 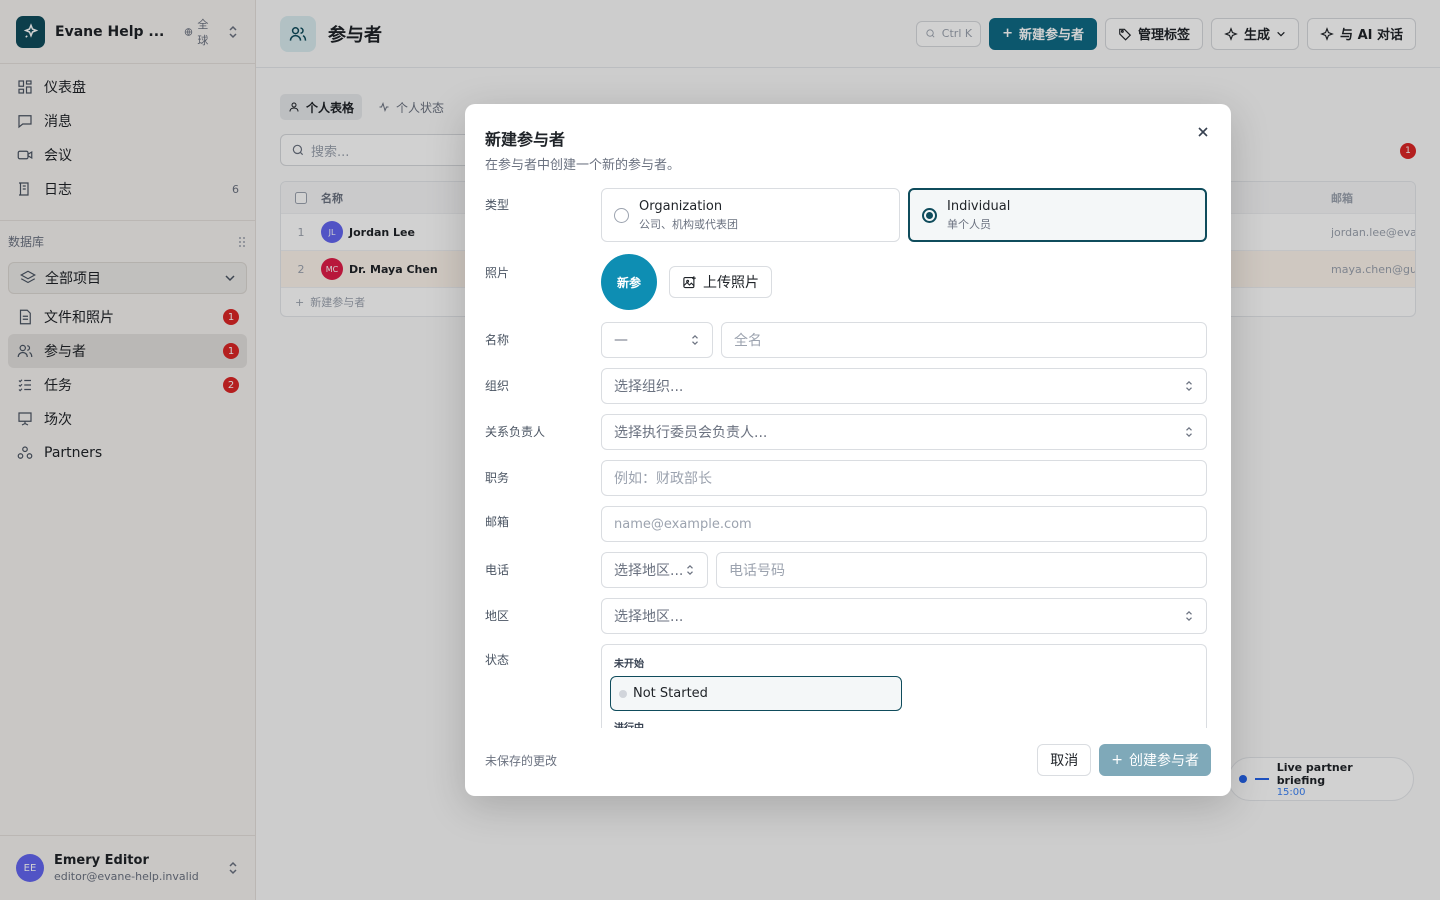 I want to click on input-placeholder: 电话号码, so click(x=757, y=571).